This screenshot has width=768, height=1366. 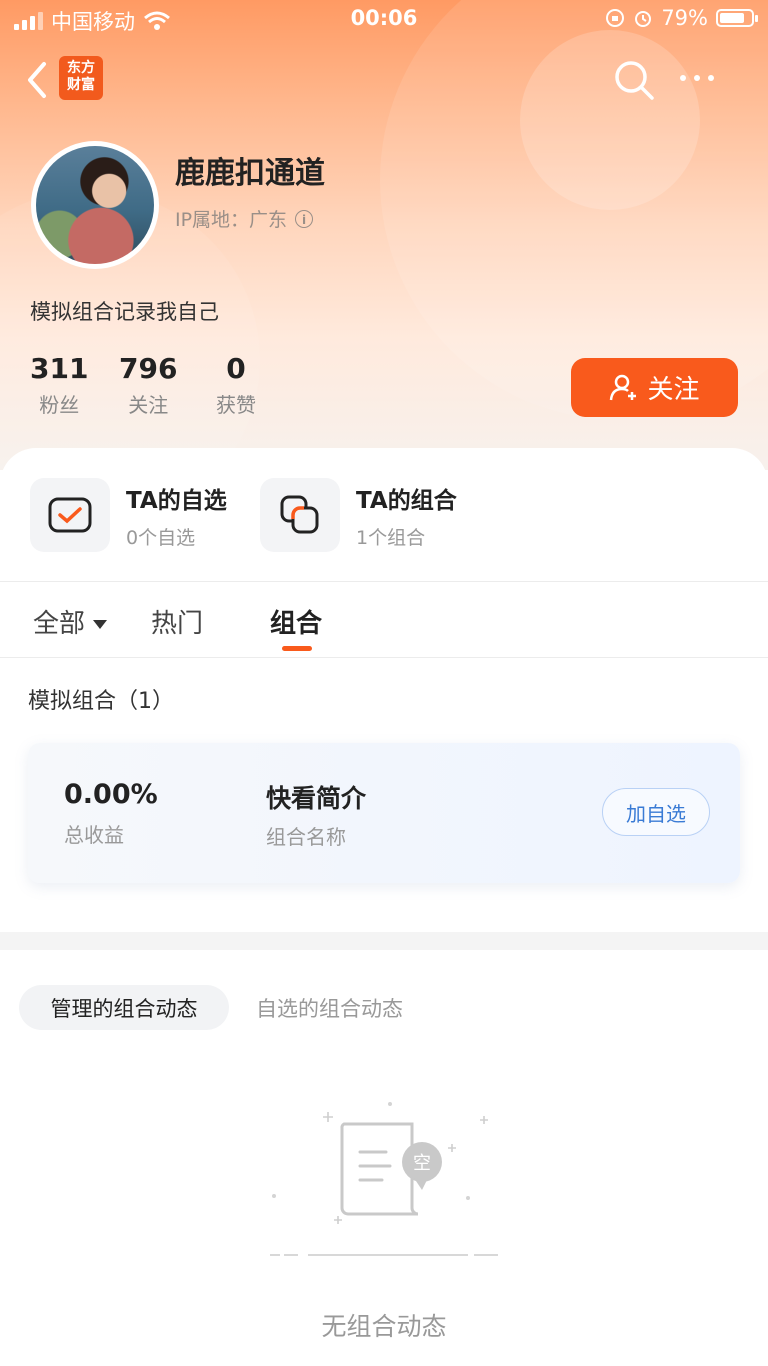 What do you see at coordinates (306, 837) in the screenshot?
I see `portfolio-name-label: 组合名称` at bounding box center [306, 837].